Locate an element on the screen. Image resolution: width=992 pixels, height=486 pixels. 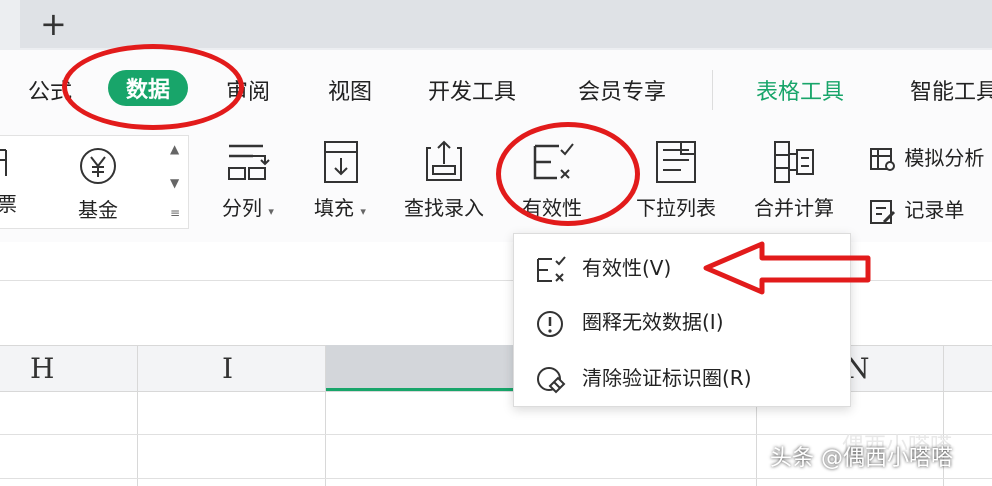
dropdown-item-circle-invalid-label: 圈释无效数据(I) is located at coordinates (653, 322).